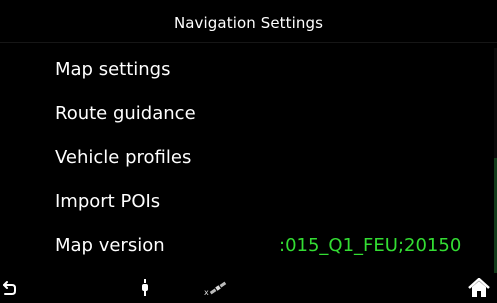  Describe the element at coordinates (248, 72) in the screenshot. I see `menu-item-map-settings: Map settings` at that location.